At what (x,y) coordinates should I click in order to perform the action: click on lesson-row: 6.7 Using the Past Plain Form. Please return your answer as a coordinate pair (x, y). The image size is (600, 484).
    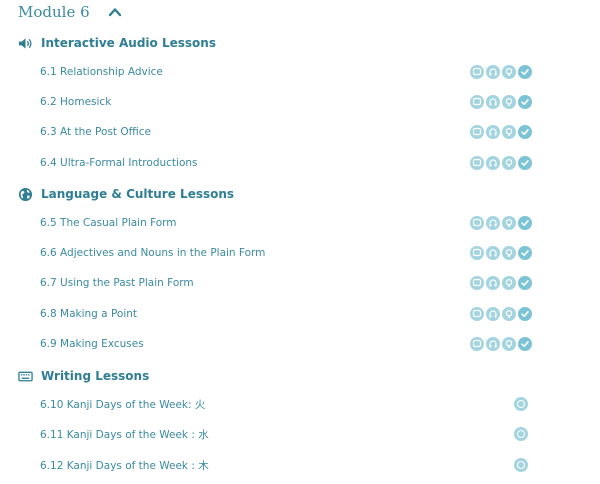
    Looking at the image, I should click on (286, 283).